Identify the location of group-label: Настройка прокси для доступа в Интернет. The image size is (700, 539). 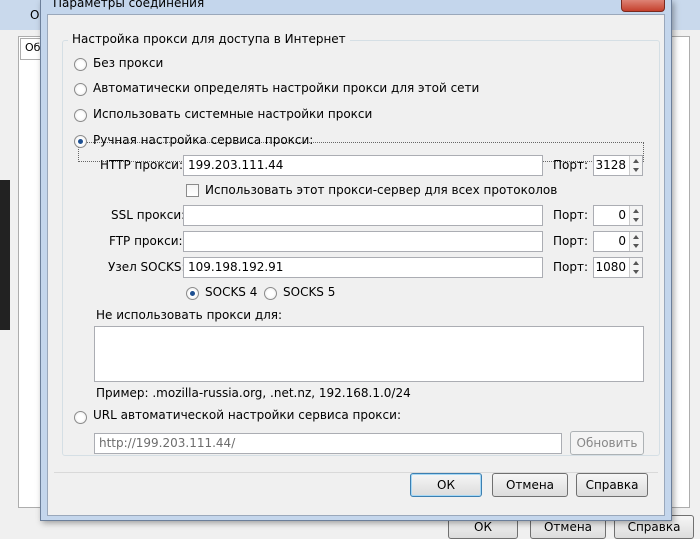
(209, 39).